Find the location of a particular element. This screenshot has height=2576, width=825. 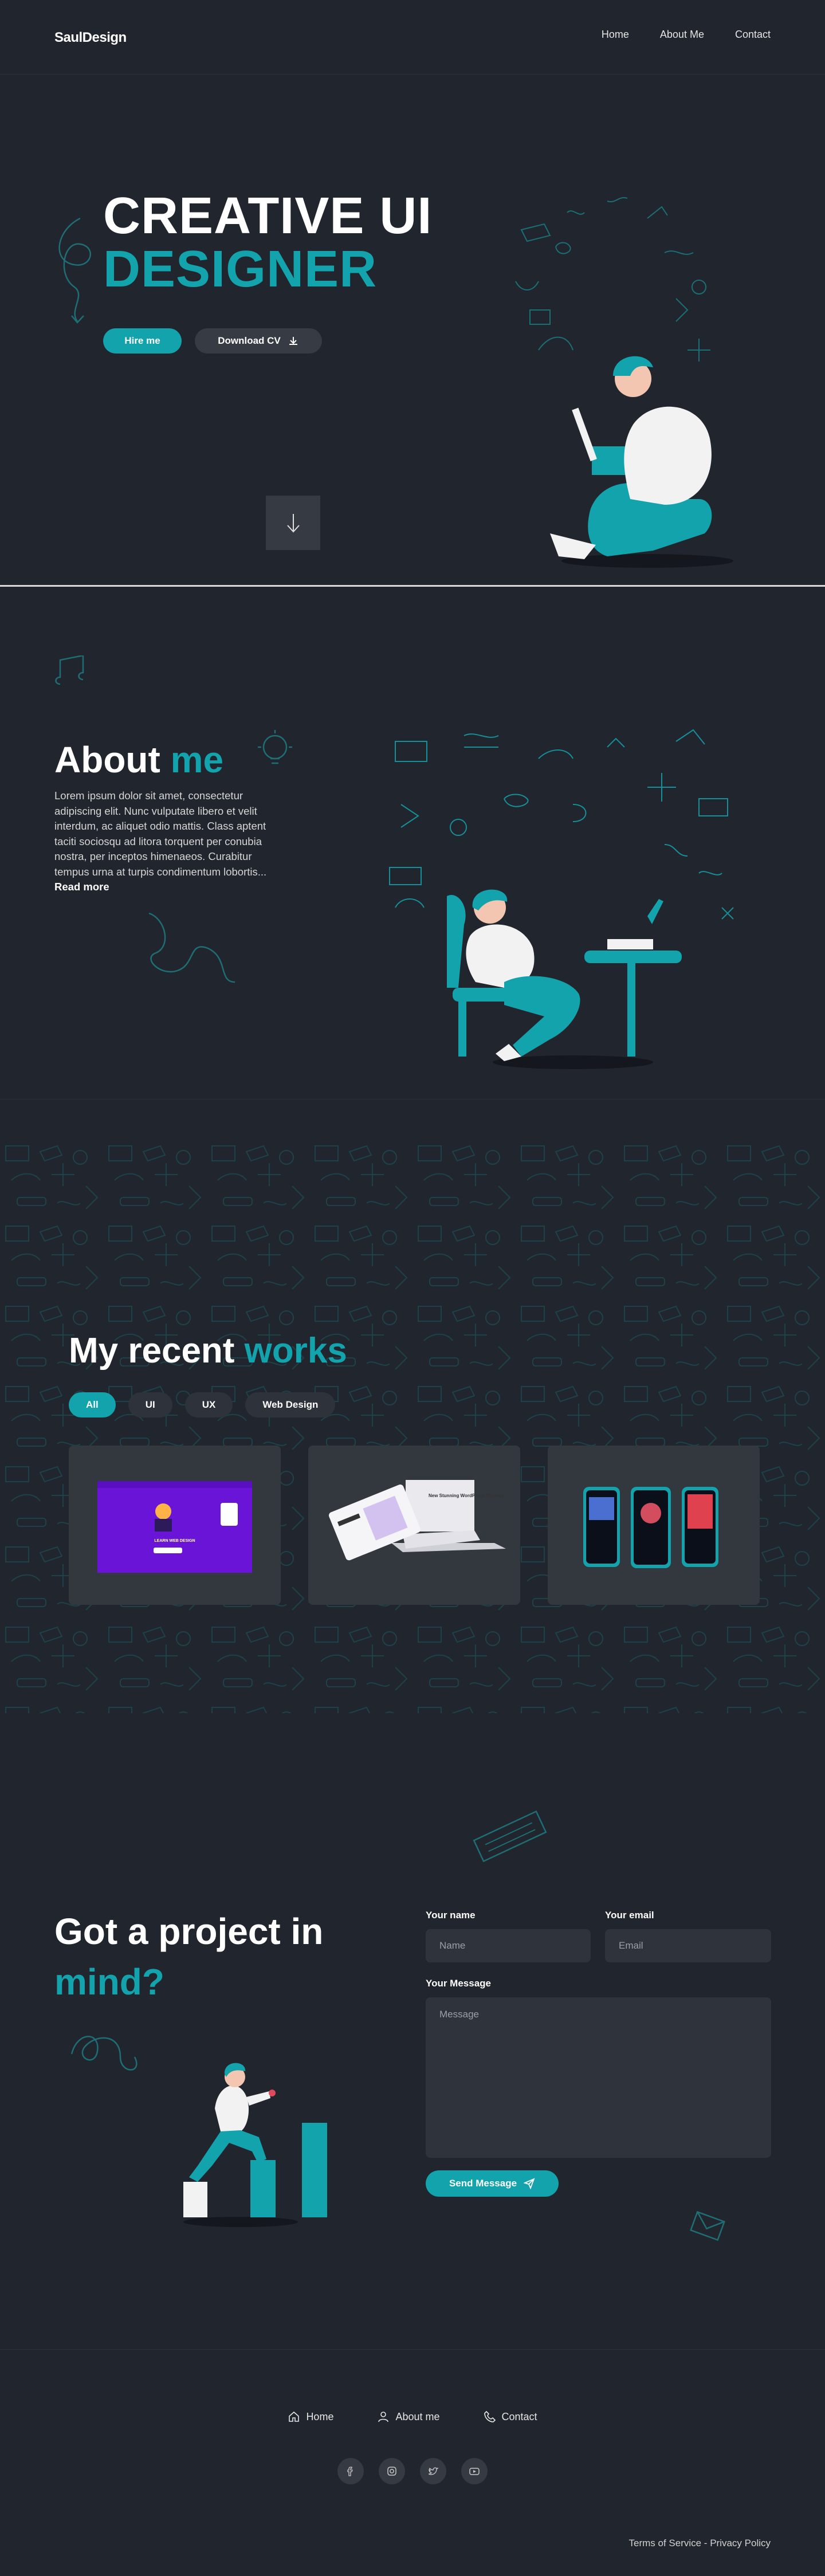

contact-title-line2: mind? is located at coordinates (109, 1982).